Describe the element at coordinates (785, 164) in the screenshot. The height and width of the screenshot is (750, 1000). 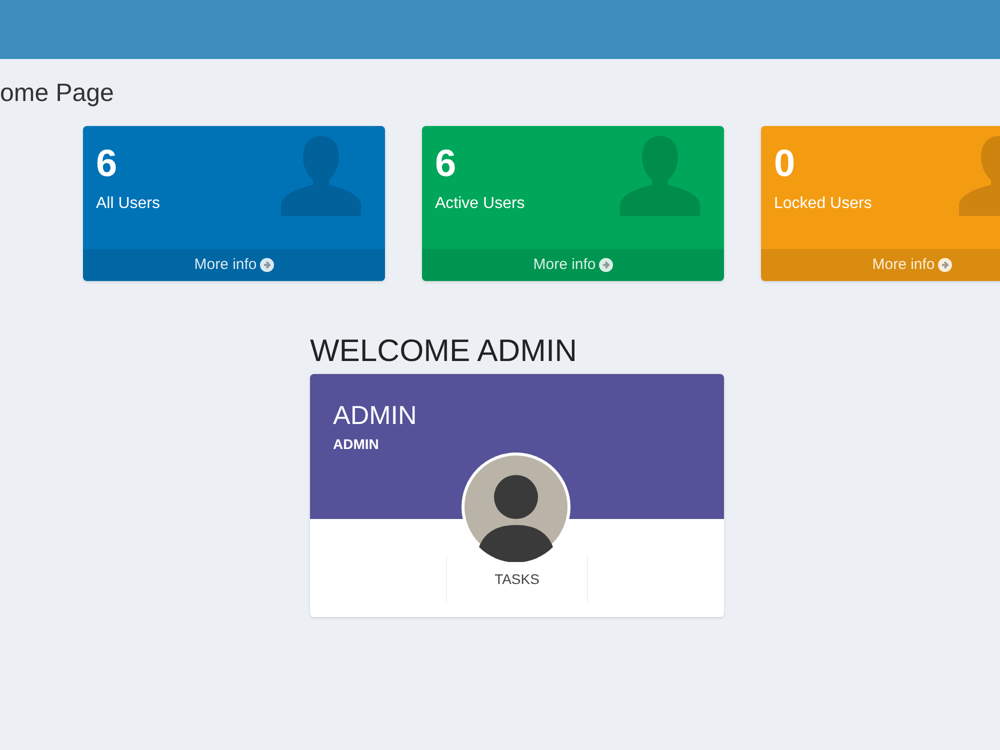
I see `stat-value: 0` at that location.